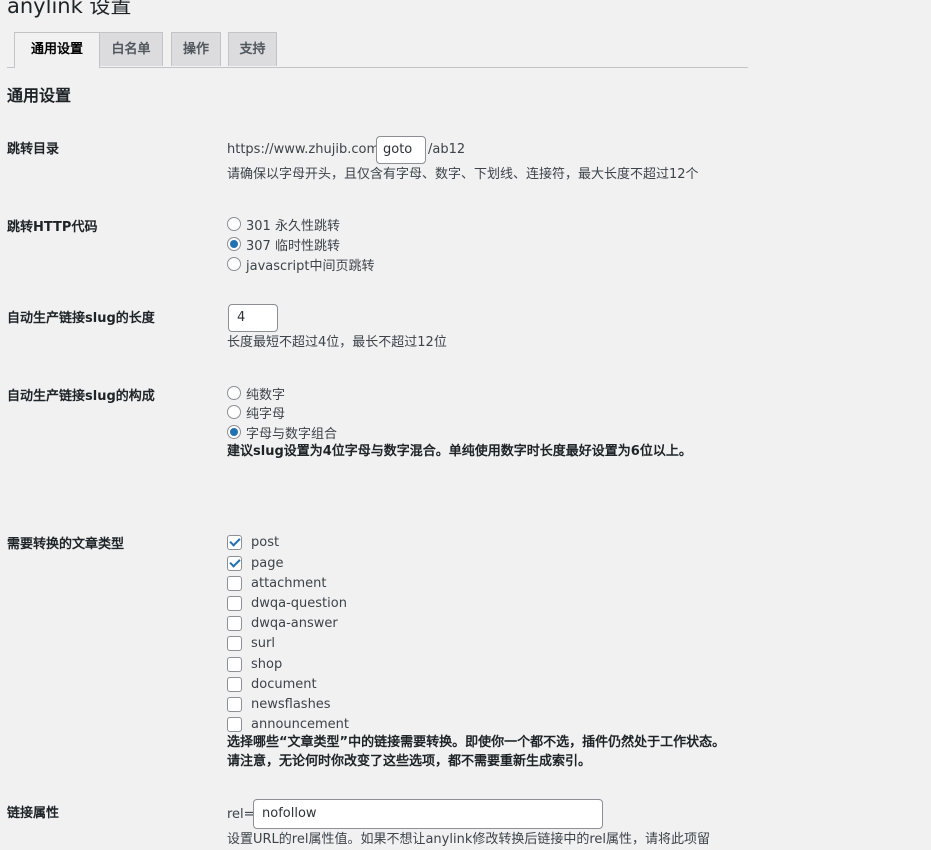  What do you see at coordinates (428, 814) in the screenshot?
I see `rel-attr-input: nofollow` at bounding box center [428, 814].